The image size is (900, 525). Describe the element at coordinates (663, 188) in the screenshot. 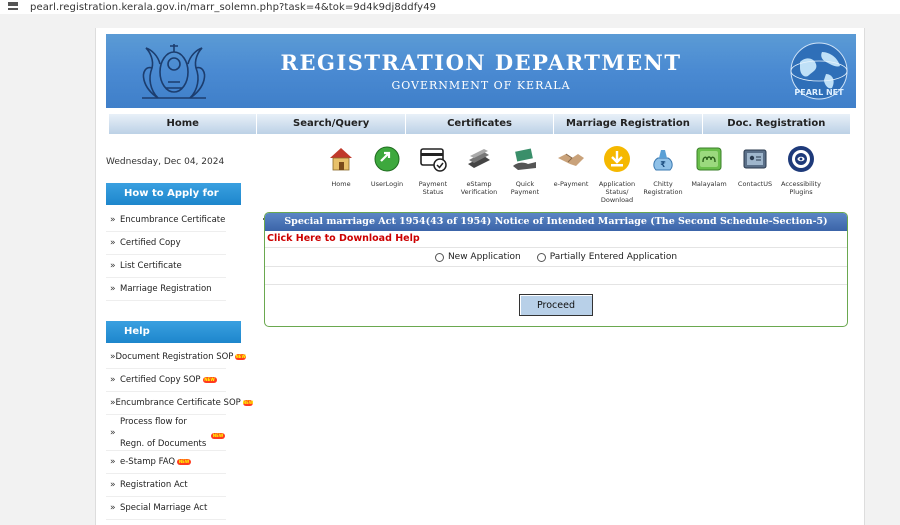

I see `quick-link-label: Chitty Registration` at that location.